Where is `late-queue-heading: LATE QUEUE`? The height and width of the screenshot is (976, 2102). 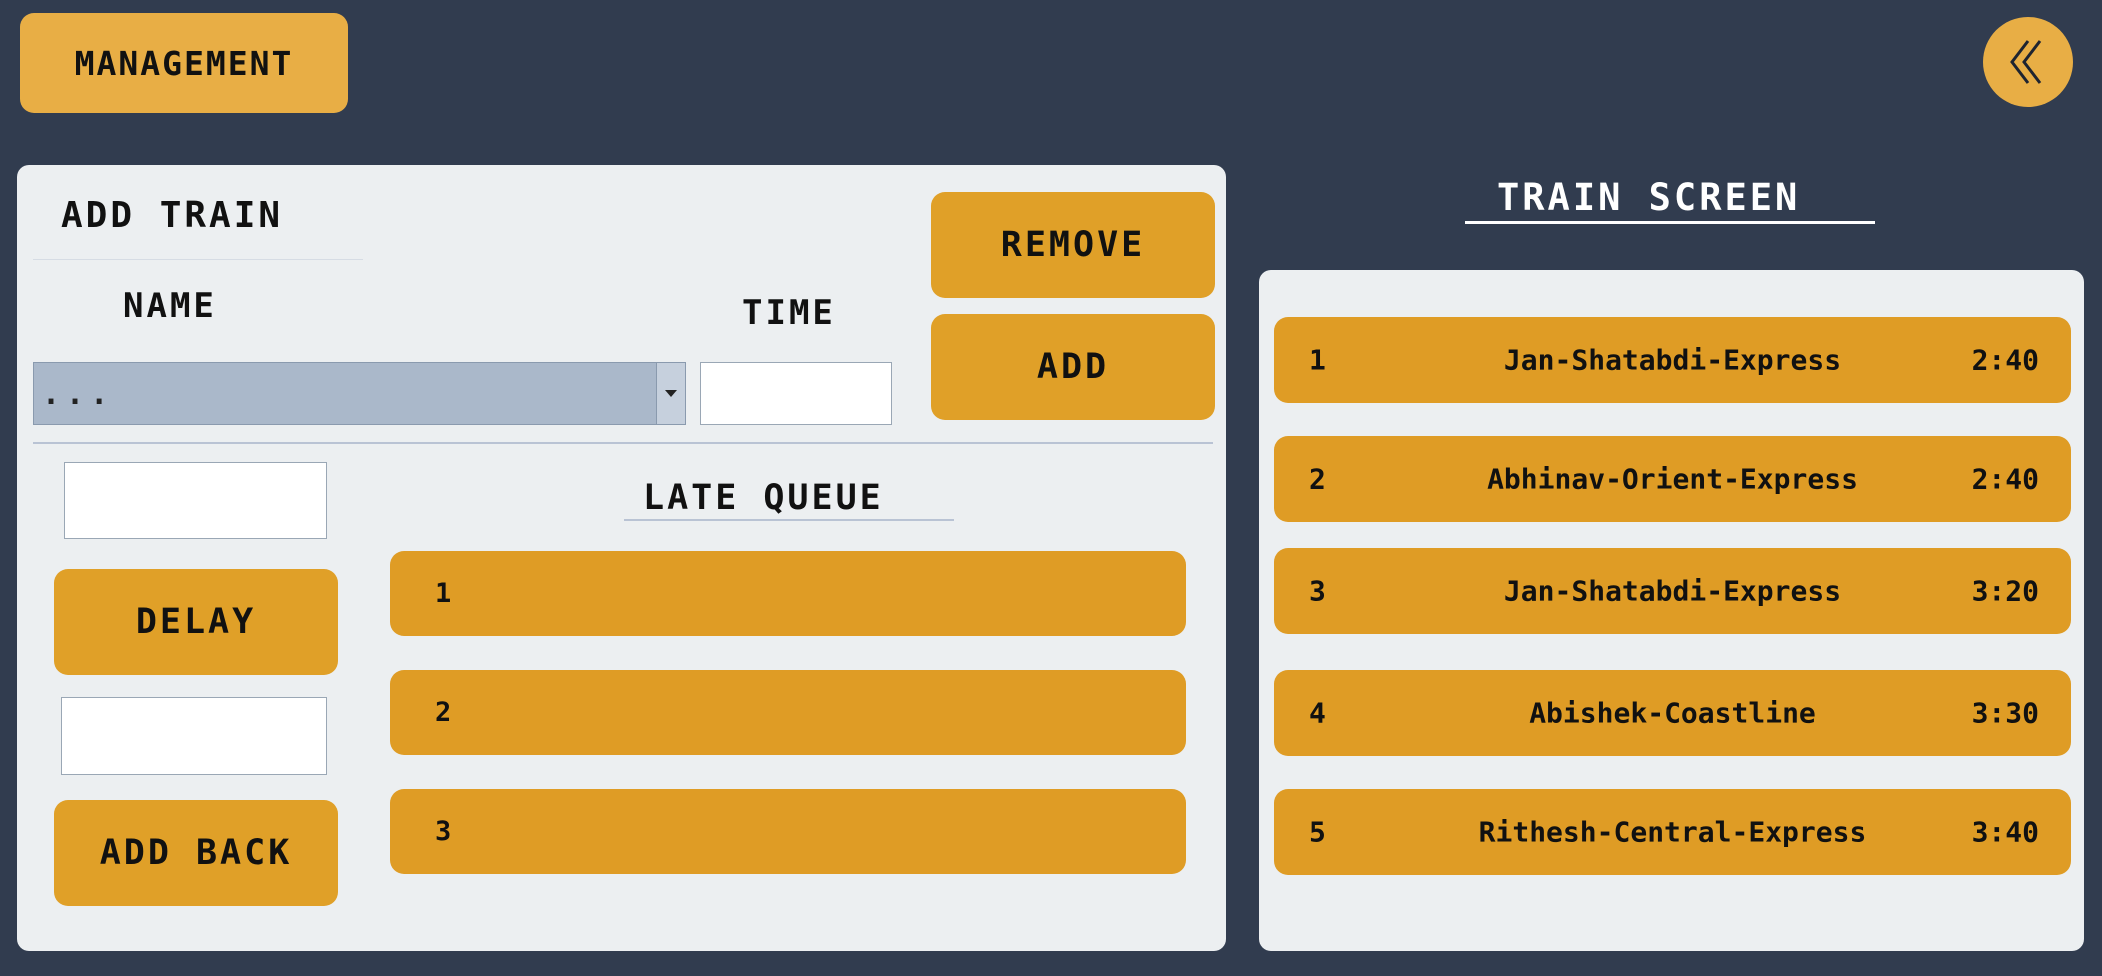
late-queue-heading: LATE QUEUE is located at coordinates (763, 498).